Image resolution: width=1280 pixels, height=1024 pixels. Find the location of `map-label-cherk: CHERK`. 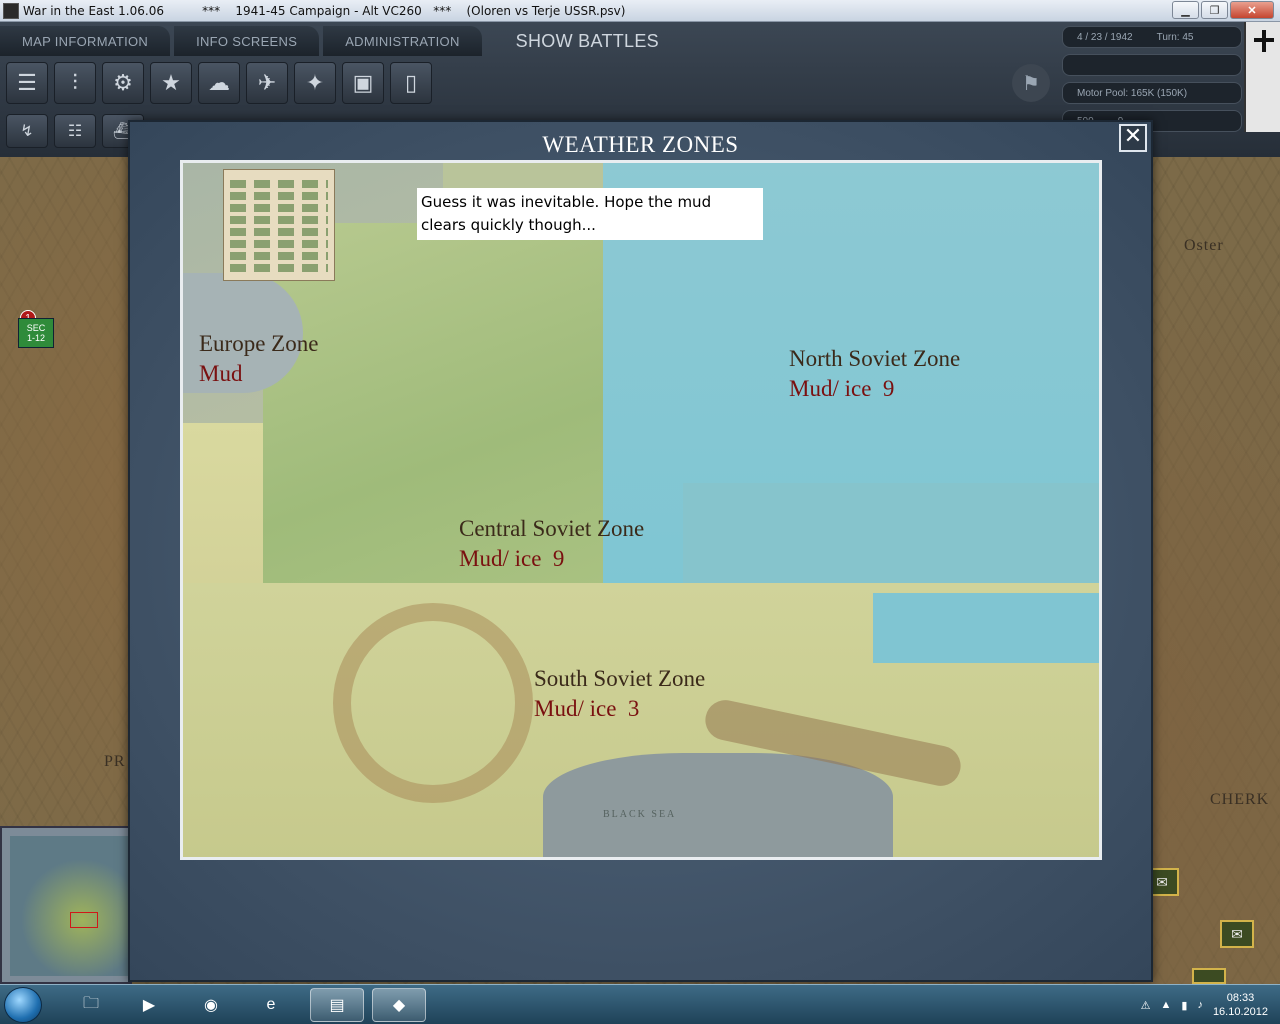

map-label-cherk: CHERK is located at coordinates (1240, 799).